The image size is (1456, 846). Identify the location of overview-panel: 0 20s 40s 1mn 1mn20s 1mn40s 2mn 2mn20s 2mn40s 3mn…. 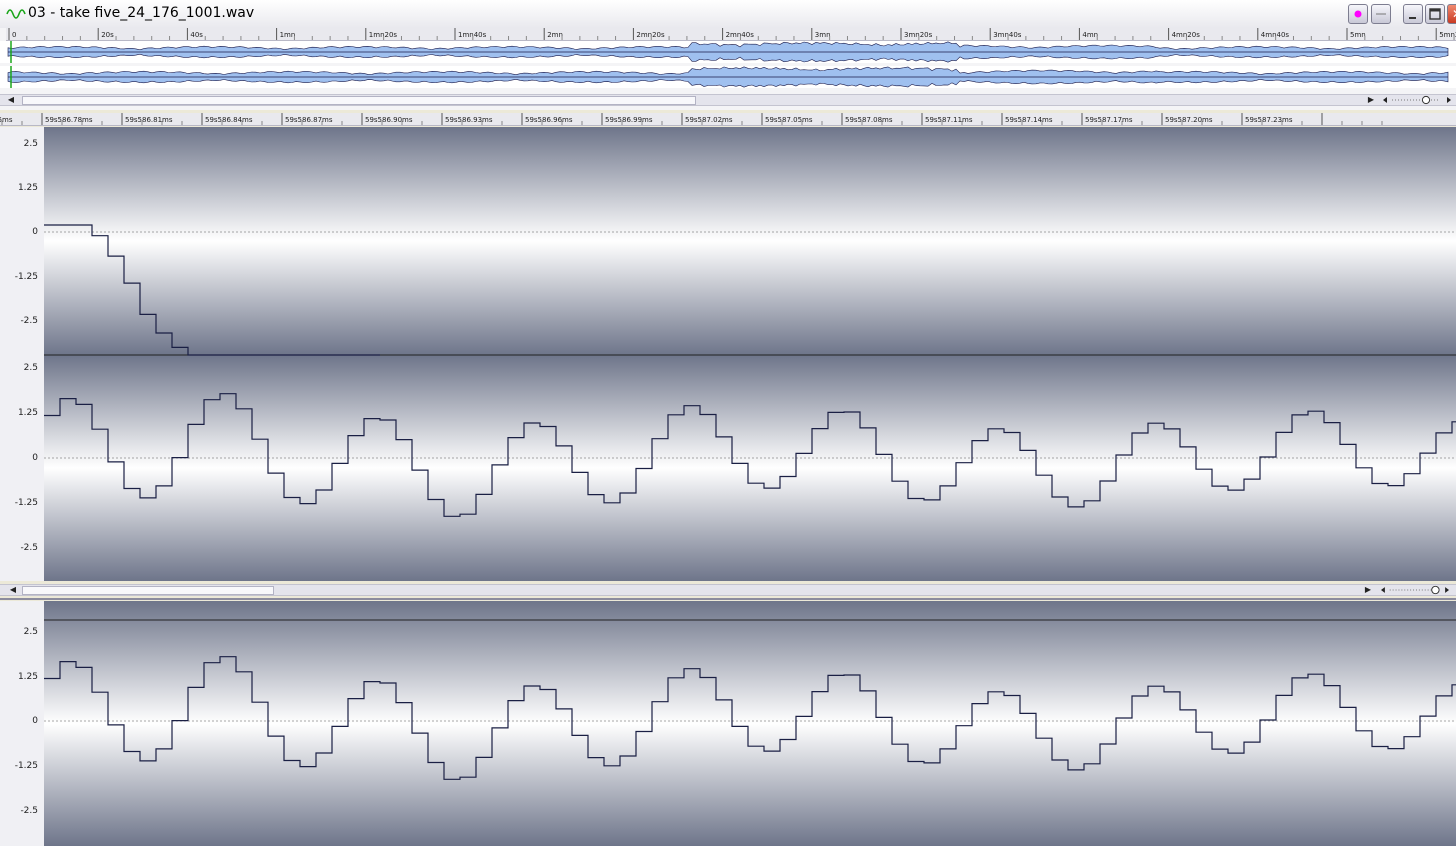
(728, 69).